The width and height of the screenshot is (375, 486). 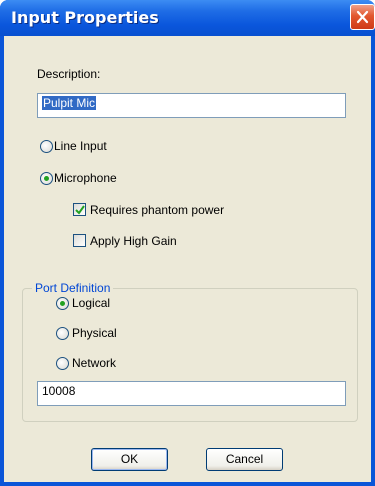 I want to click on phantom-power-checkbox, so click(x=79, y=209).